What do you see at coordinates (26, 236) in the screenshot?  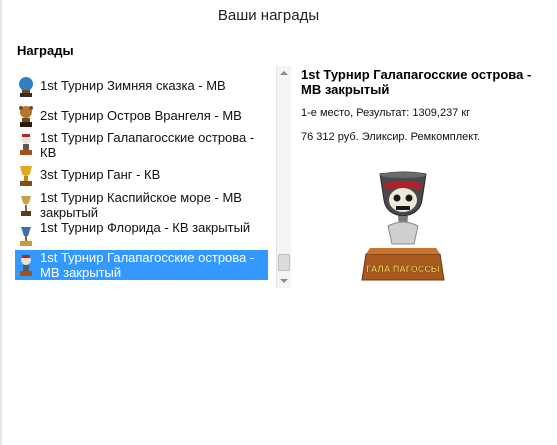 I see `trophy-florida-icon` at bounding box center [26, 236].